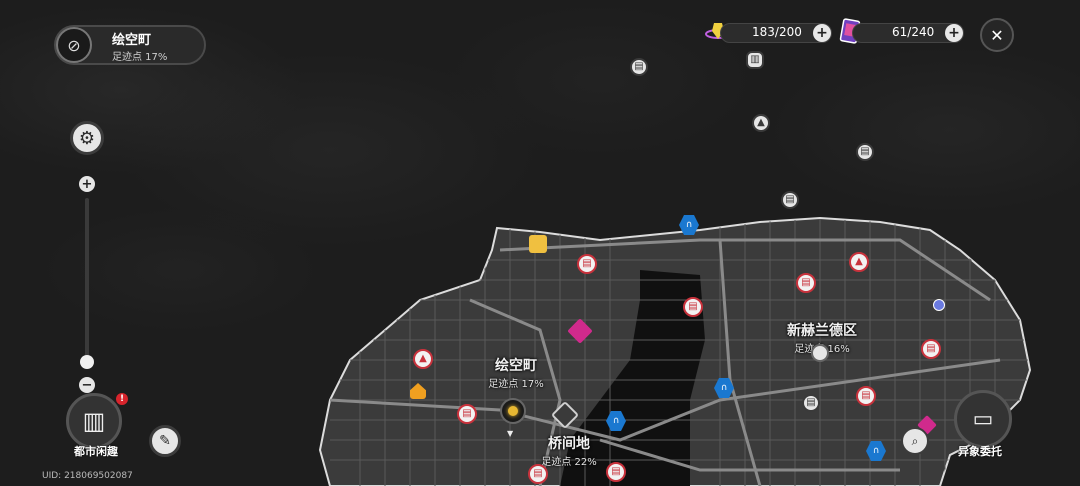 The width and height of the screenshot is (1080, 486). I want to click on notes-icon: ✎, so click(165, 441).